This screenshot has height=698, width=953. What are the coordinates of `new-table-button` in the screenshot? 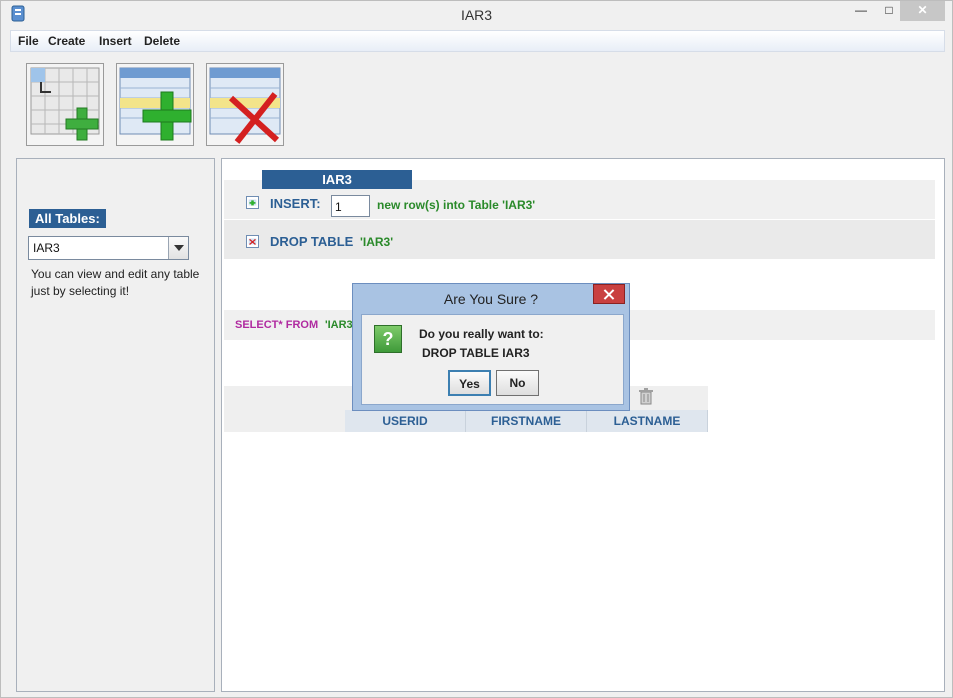 It's located at (65, 104).